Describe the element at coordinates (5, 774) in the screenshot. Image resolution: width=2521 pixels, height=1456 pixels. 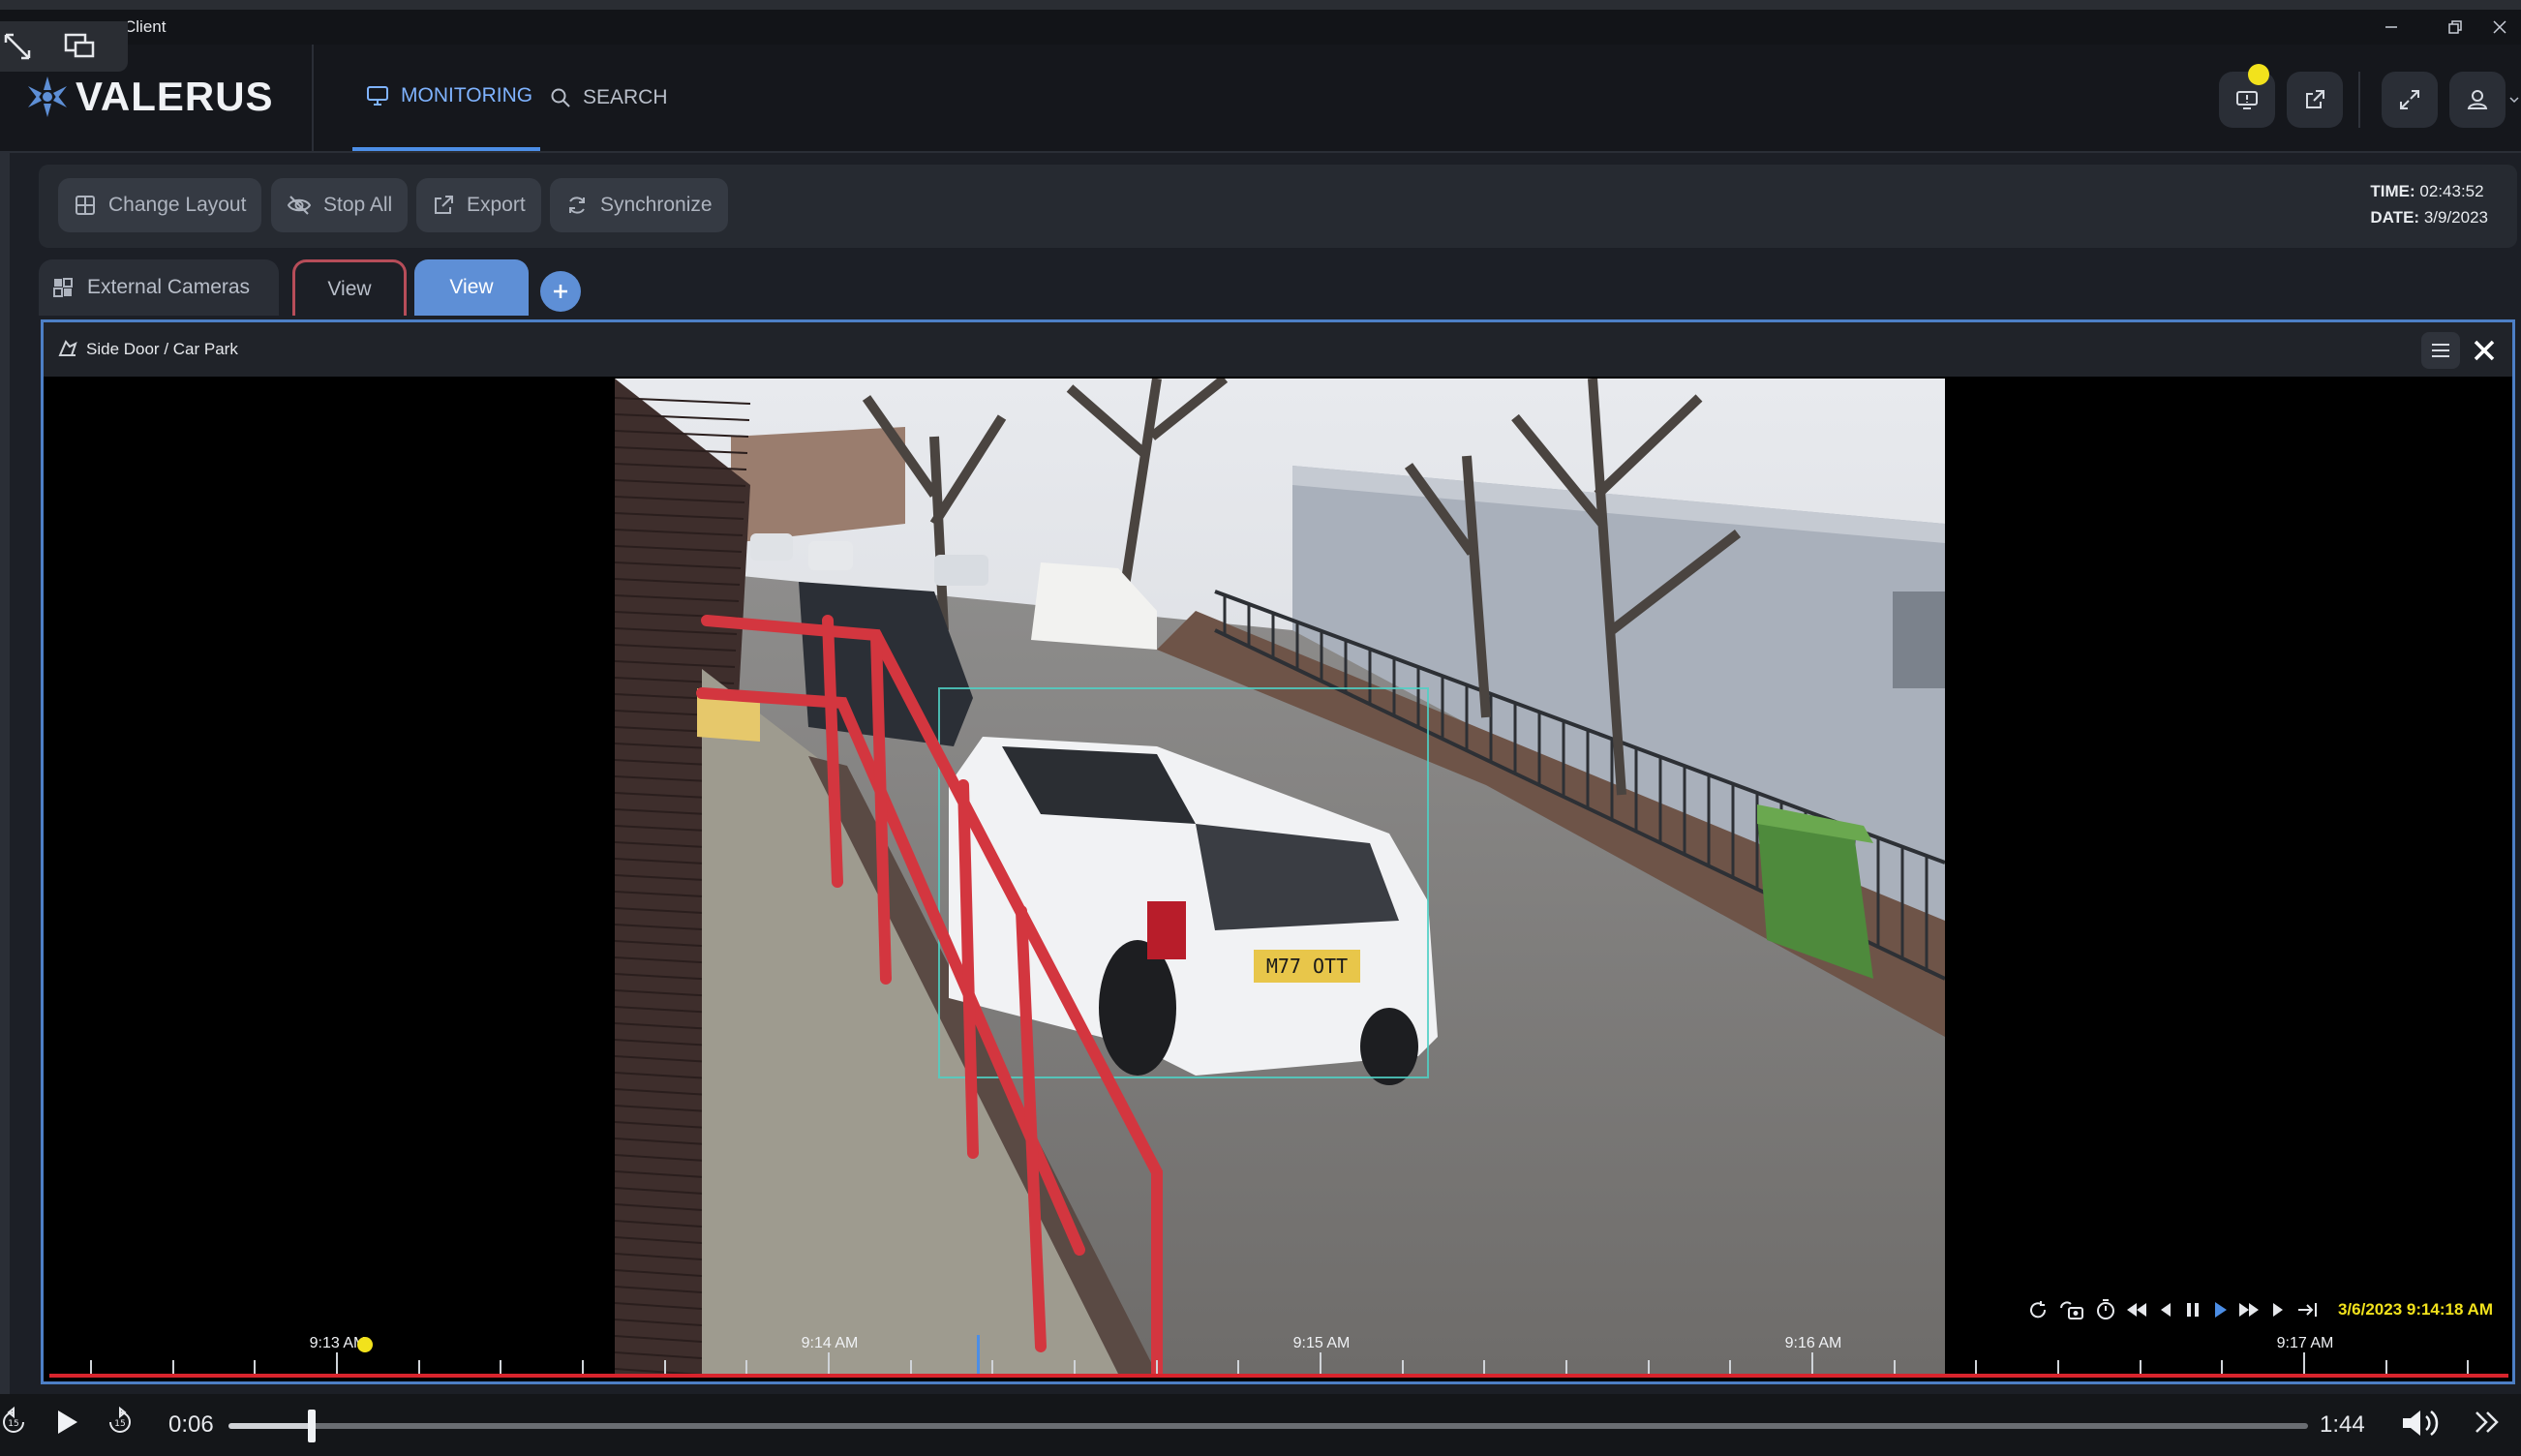
I see `left-sidebar-edge` at that location.